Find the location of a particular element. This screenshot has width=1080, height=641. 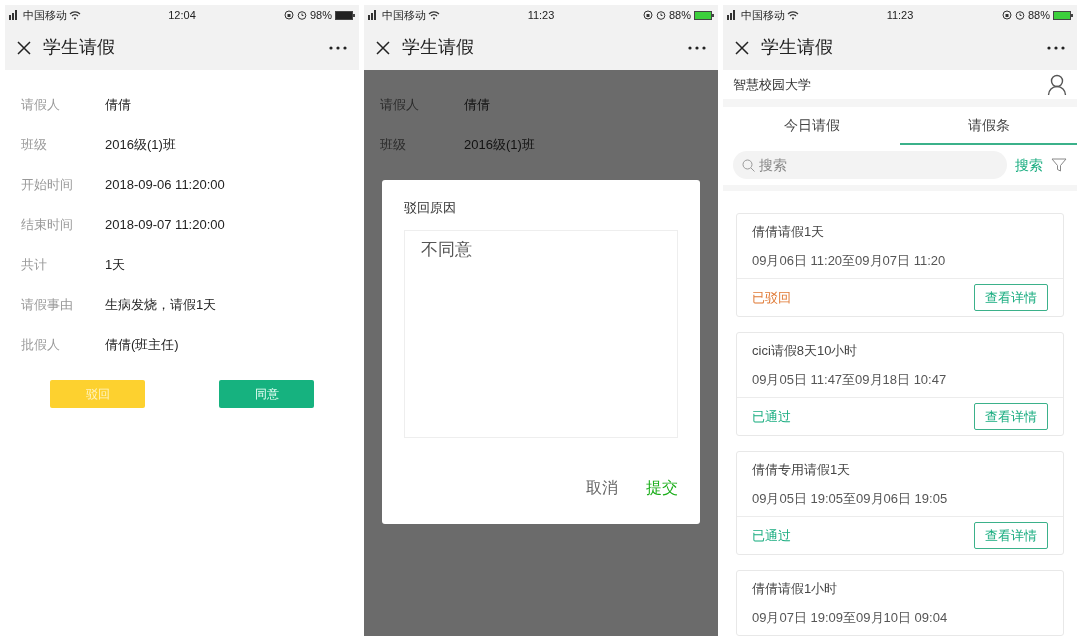

dialog-button: 取消 is located at coordinates (602, 487).